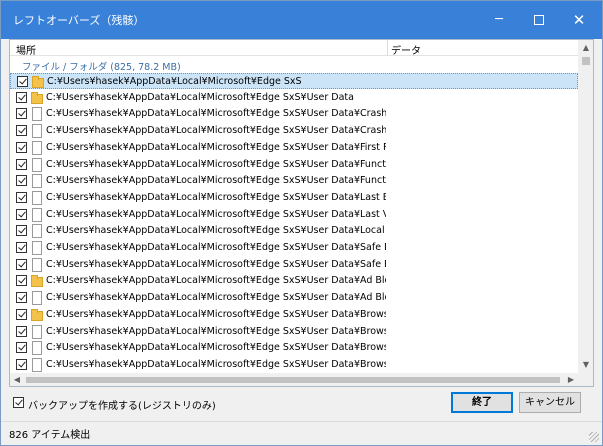 This screenshot has height=446, width=603. Describe the element at coordinates (18, 402) in the screenshot. I see `backup-checkbox` at that location.